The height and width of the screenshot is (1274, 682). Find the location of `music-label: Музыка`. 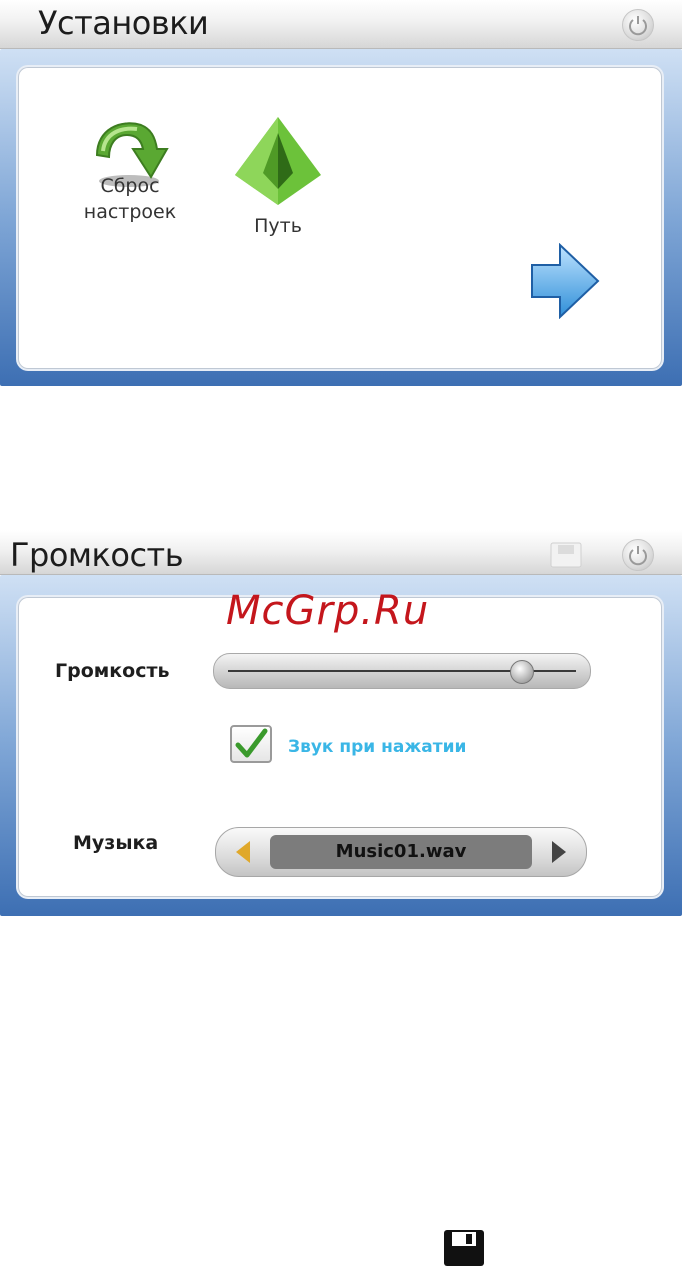

music-label: Музыка is located at coordinates (116, 843).